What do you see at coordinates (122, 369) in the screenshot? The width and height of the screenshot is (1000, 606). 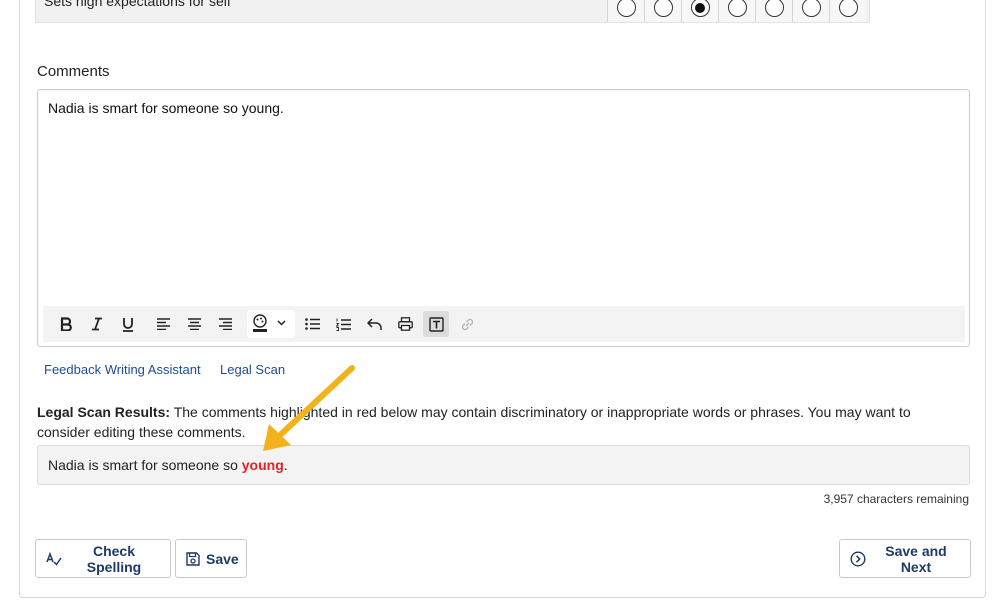 I see `feedback-writing-assistant-link: Feedback Writing Assistant` at bounding box center [122, 369].